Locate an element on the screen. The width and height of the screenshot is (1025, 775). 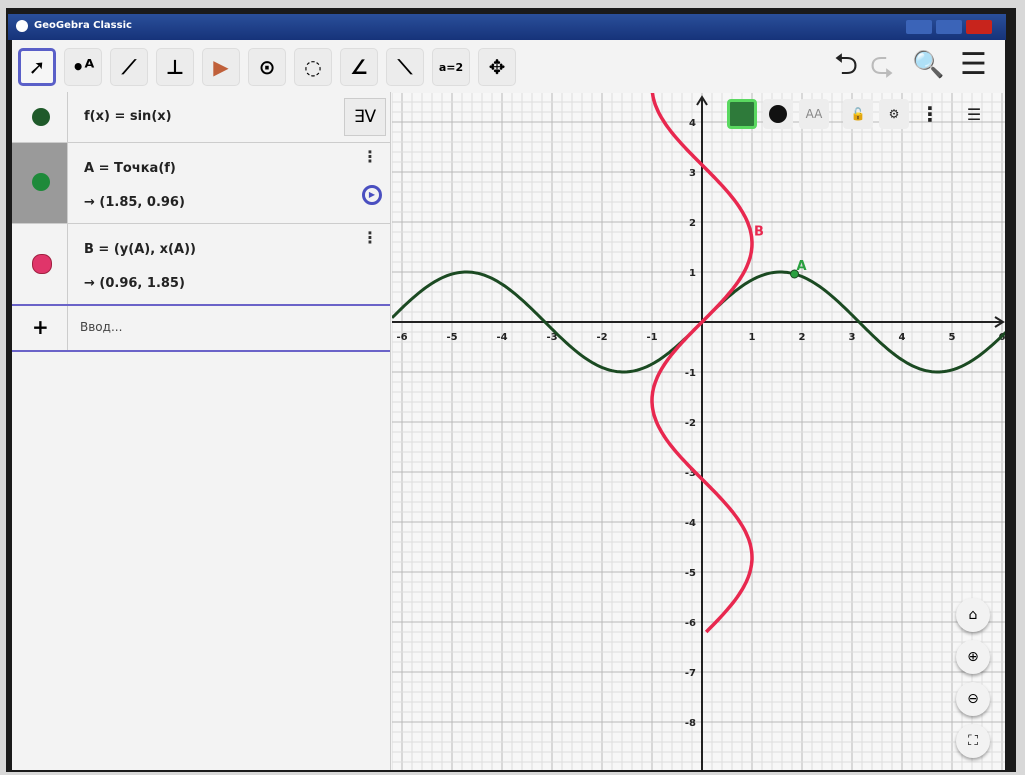
toggle-style-bar-icon: ☰ is located at coordinates (974, 114).